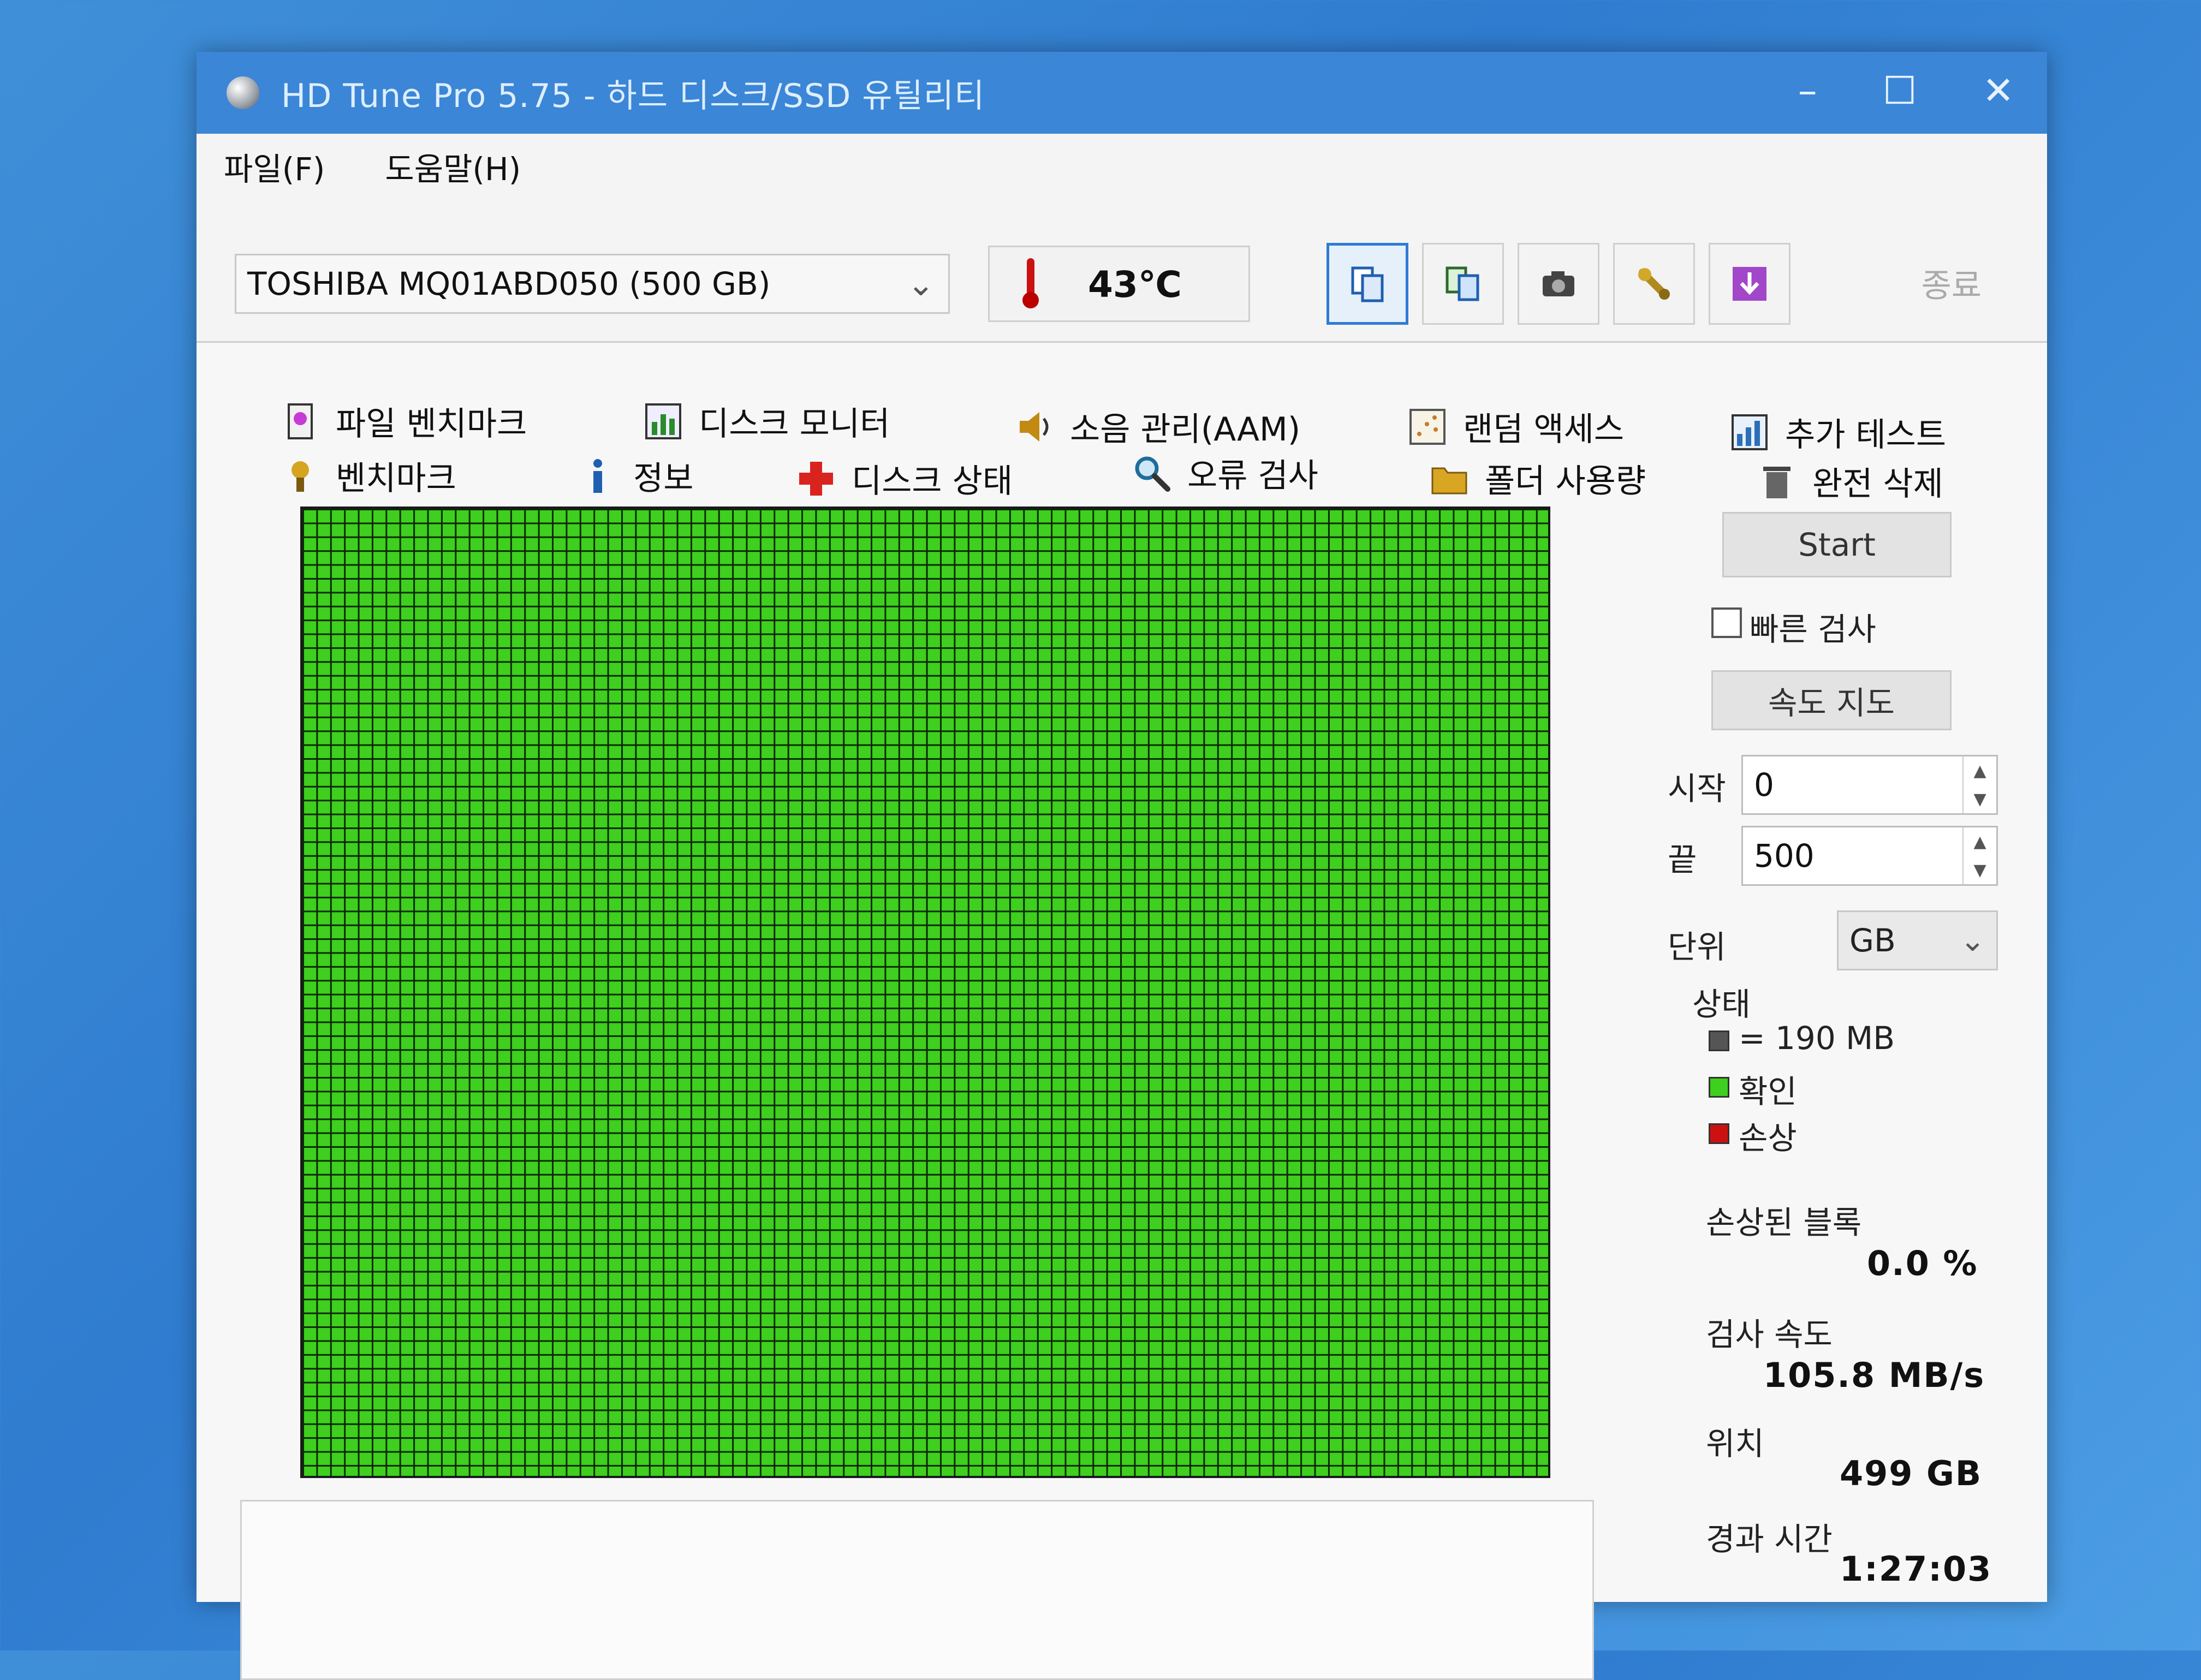  I want to click on tab-label: 추가 테스트, so click(1866, 435).